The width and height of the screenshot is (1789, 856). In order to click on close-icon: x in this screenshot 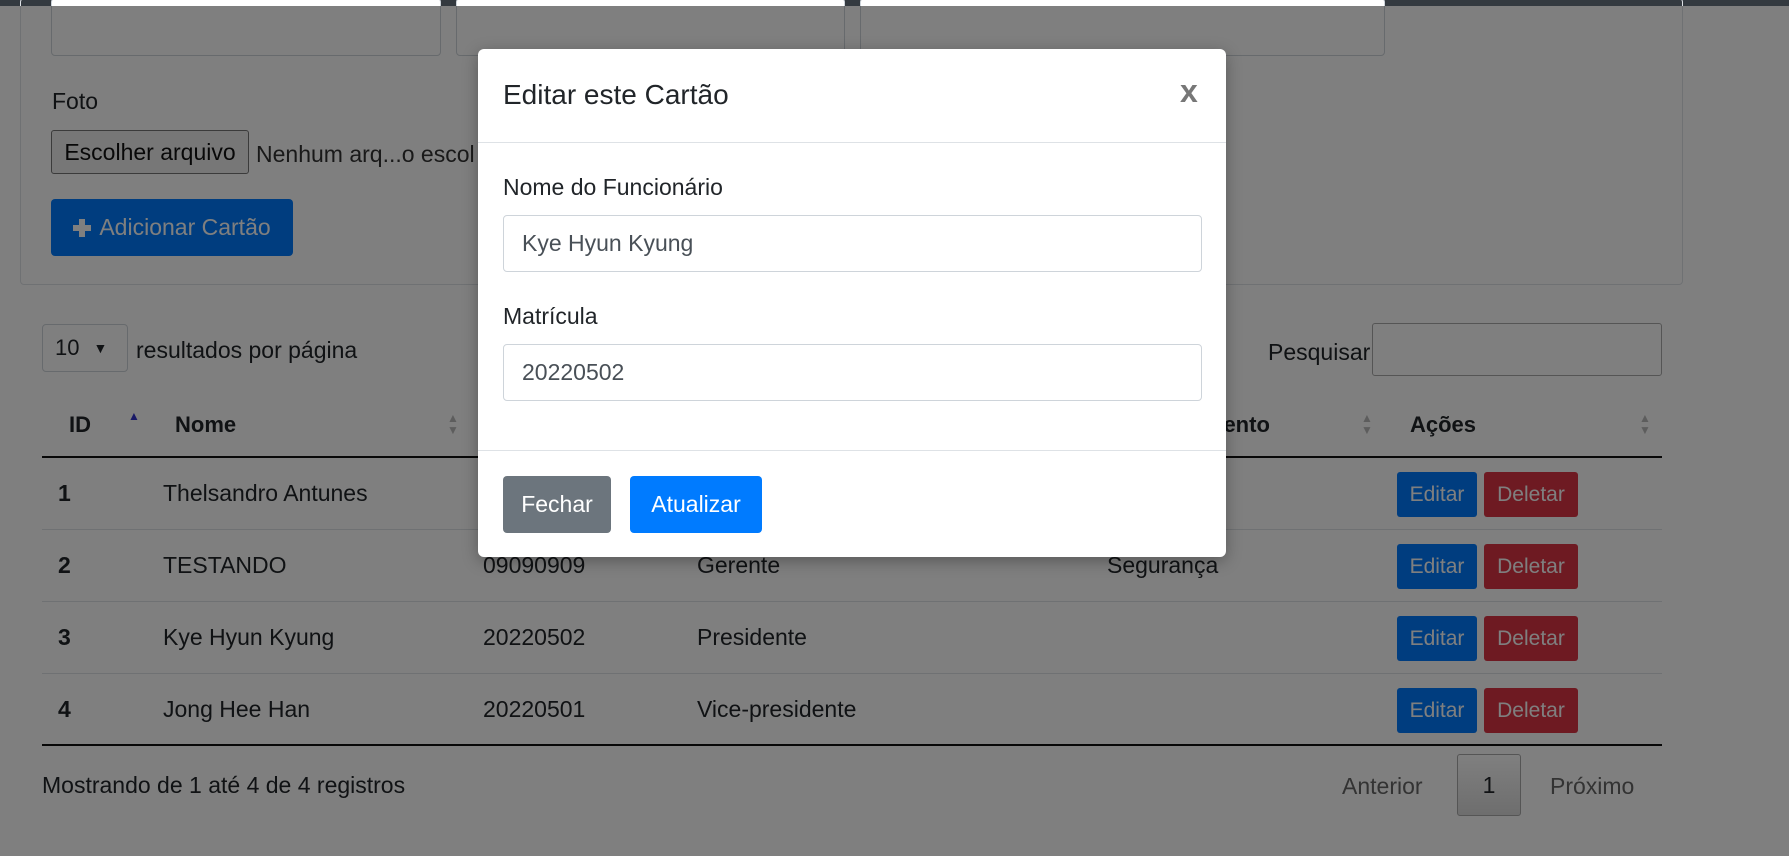, I will do `click(1189, 91)`.